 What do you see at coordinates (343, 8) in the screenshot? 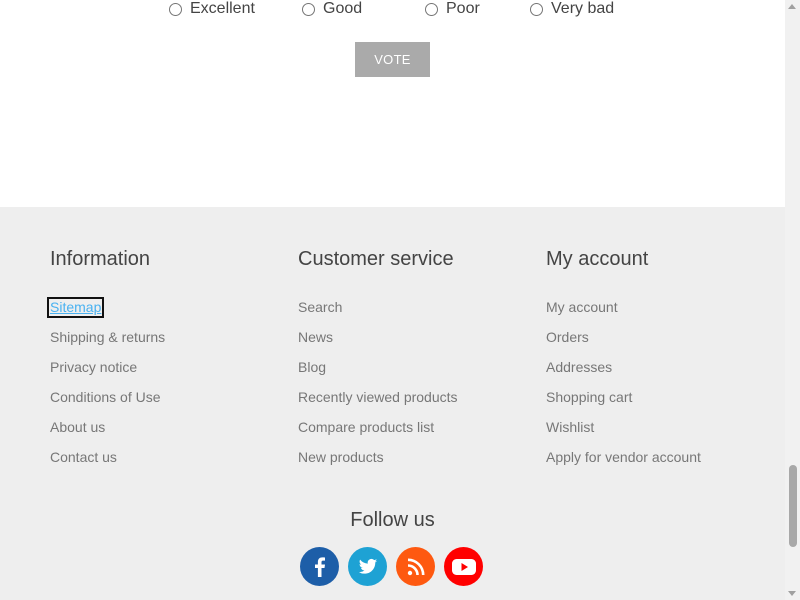
I see `poll-option-label: Good` at bounding box center [343, 8].